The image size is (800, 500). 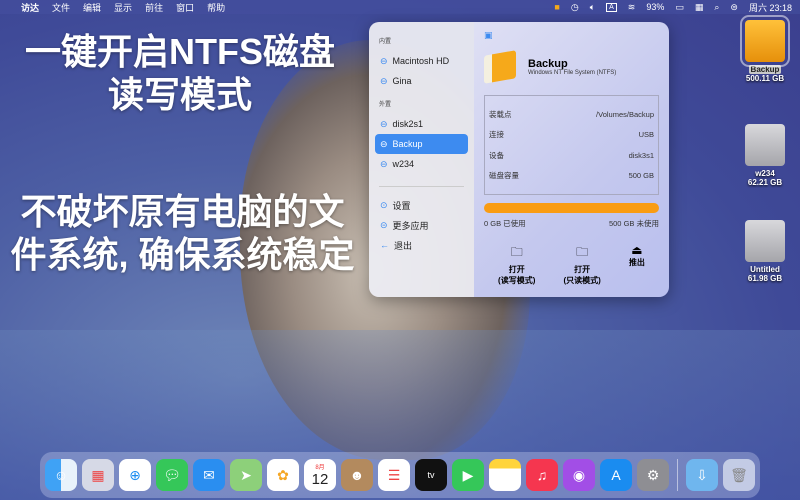 I want to click on more-icon: ⊝, so click(x=384, y=224).